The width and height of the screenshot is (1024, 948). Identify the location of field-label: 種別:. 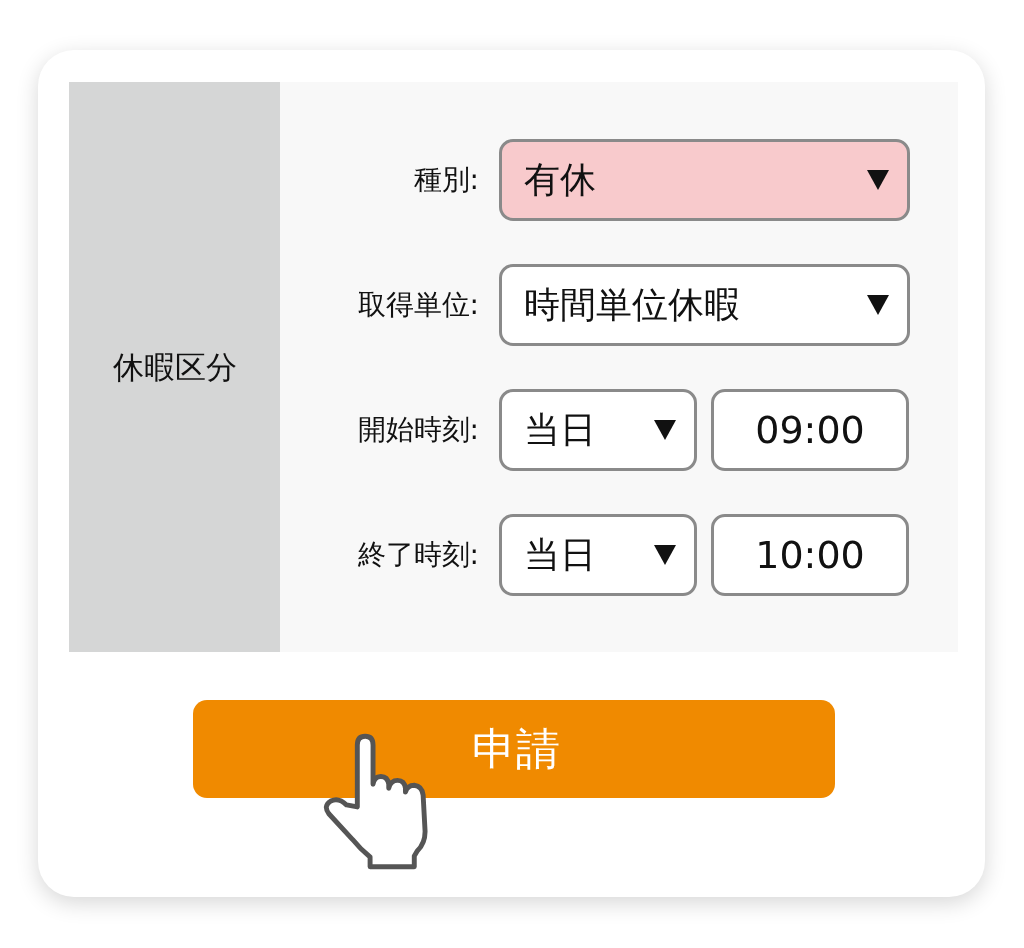
(445, 180).